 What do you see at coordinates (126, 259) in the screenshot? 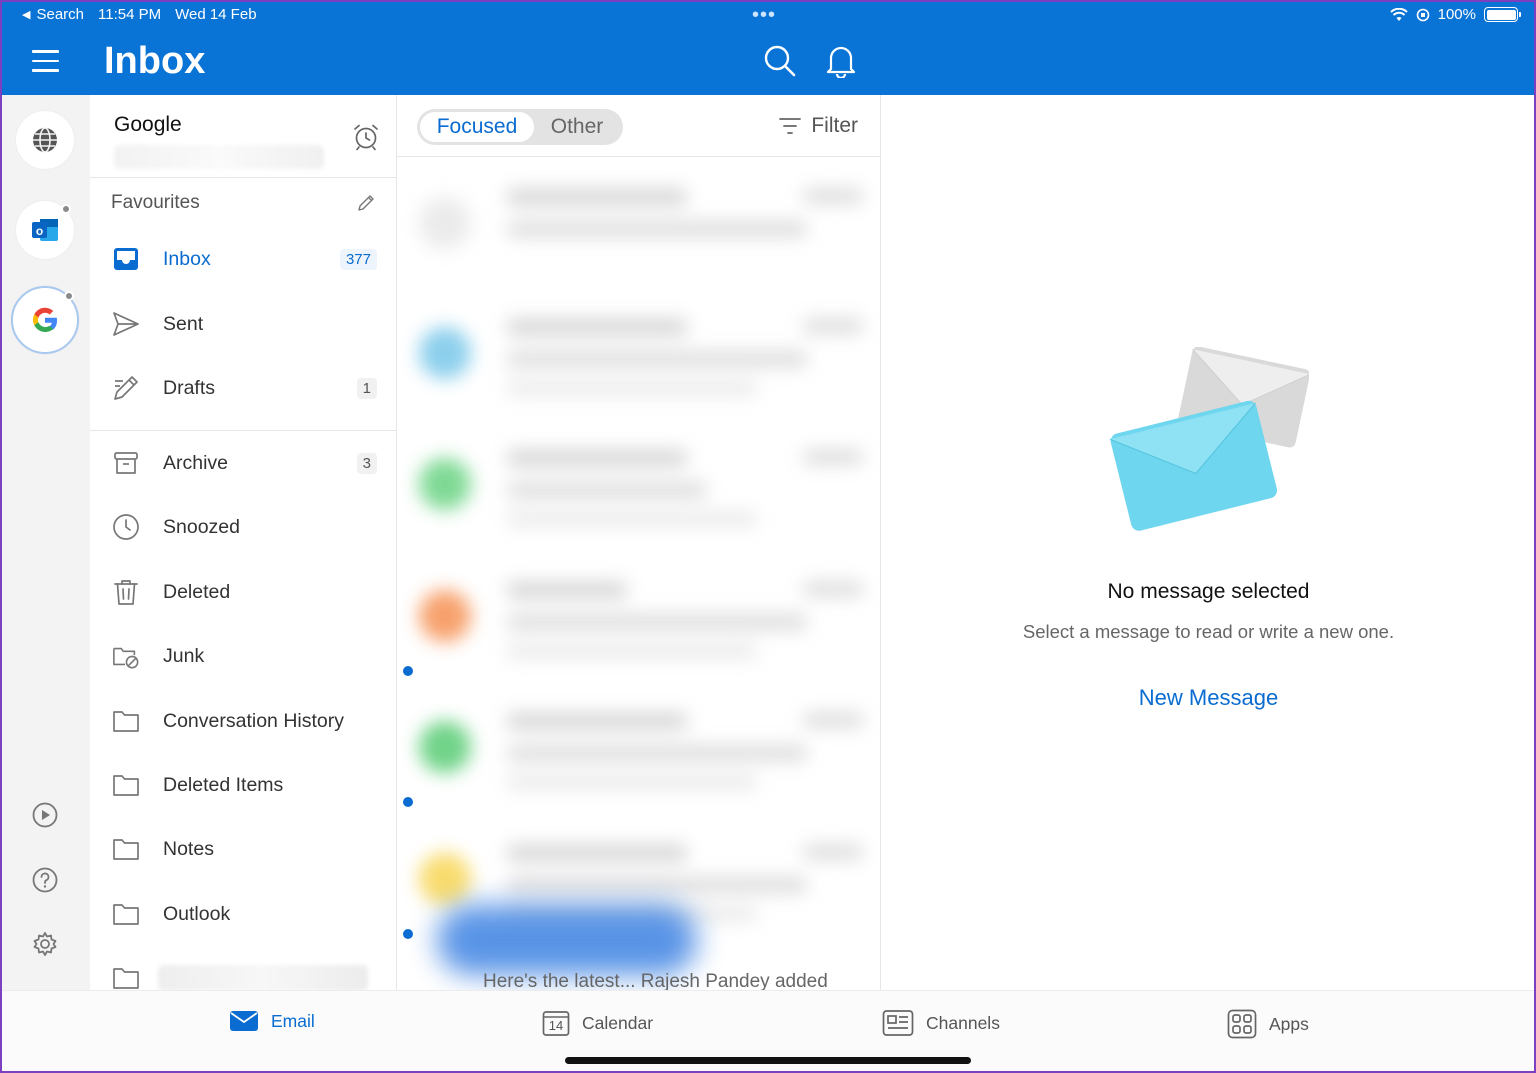
I see `inbox-icon` at bounding box center [126, 259].